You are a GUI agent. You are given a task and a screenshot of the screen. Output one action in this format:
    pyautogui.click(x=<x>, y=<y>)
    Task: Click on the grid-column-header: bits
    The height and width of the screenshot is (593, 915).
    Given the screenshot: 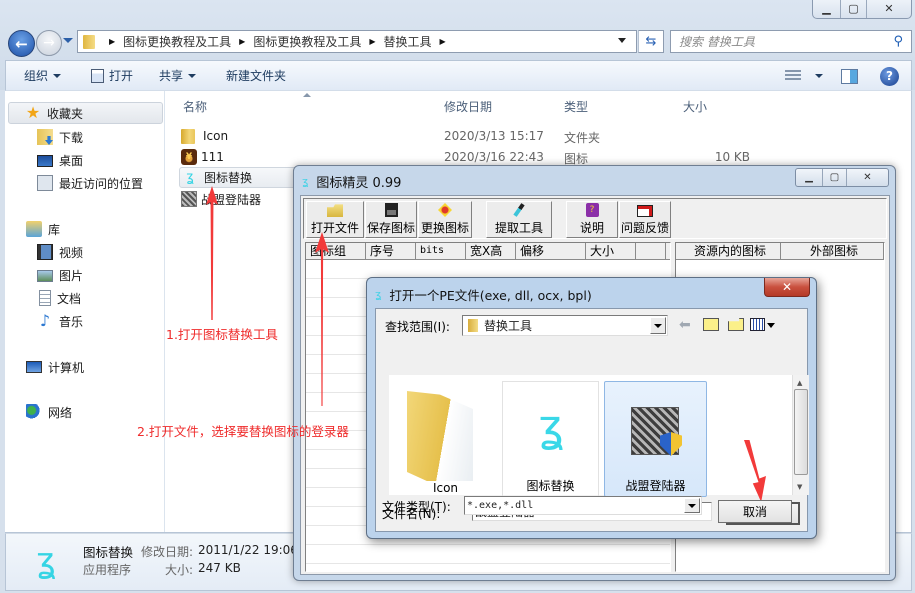 What is the action you would take?
    pyautogui.click(x=441, y=251)
    